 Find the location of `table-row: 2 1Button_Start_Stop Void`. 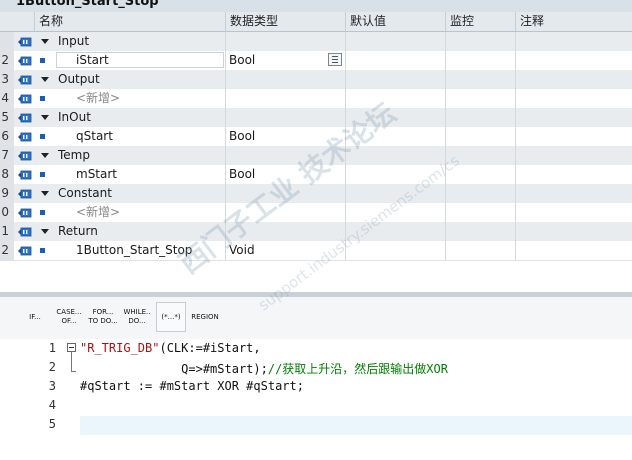

table-row: 2 1Button_Start_Stop Void is located at coordinates (316, 251).